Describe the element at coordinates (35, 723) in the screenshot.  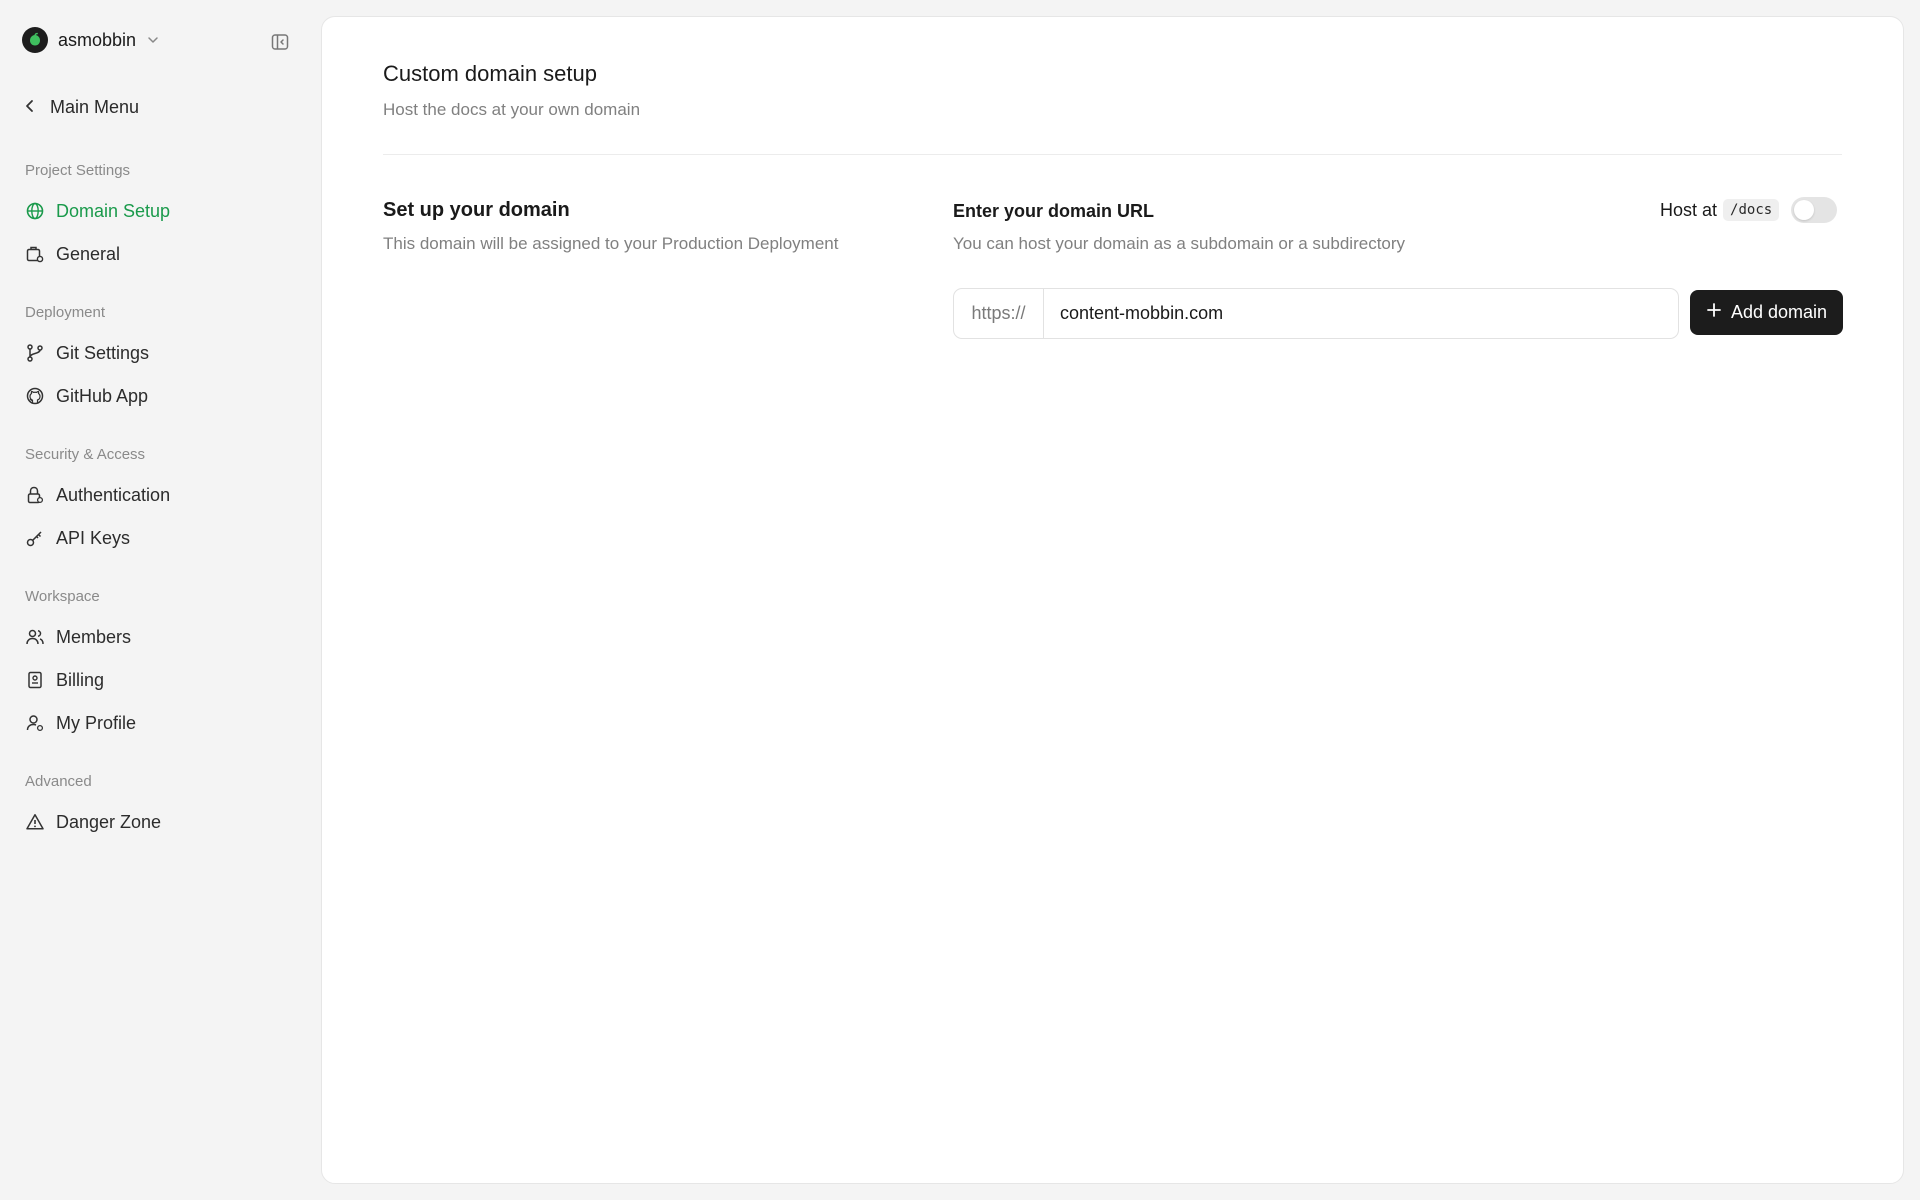
I see `user-gear-icon` at that location.